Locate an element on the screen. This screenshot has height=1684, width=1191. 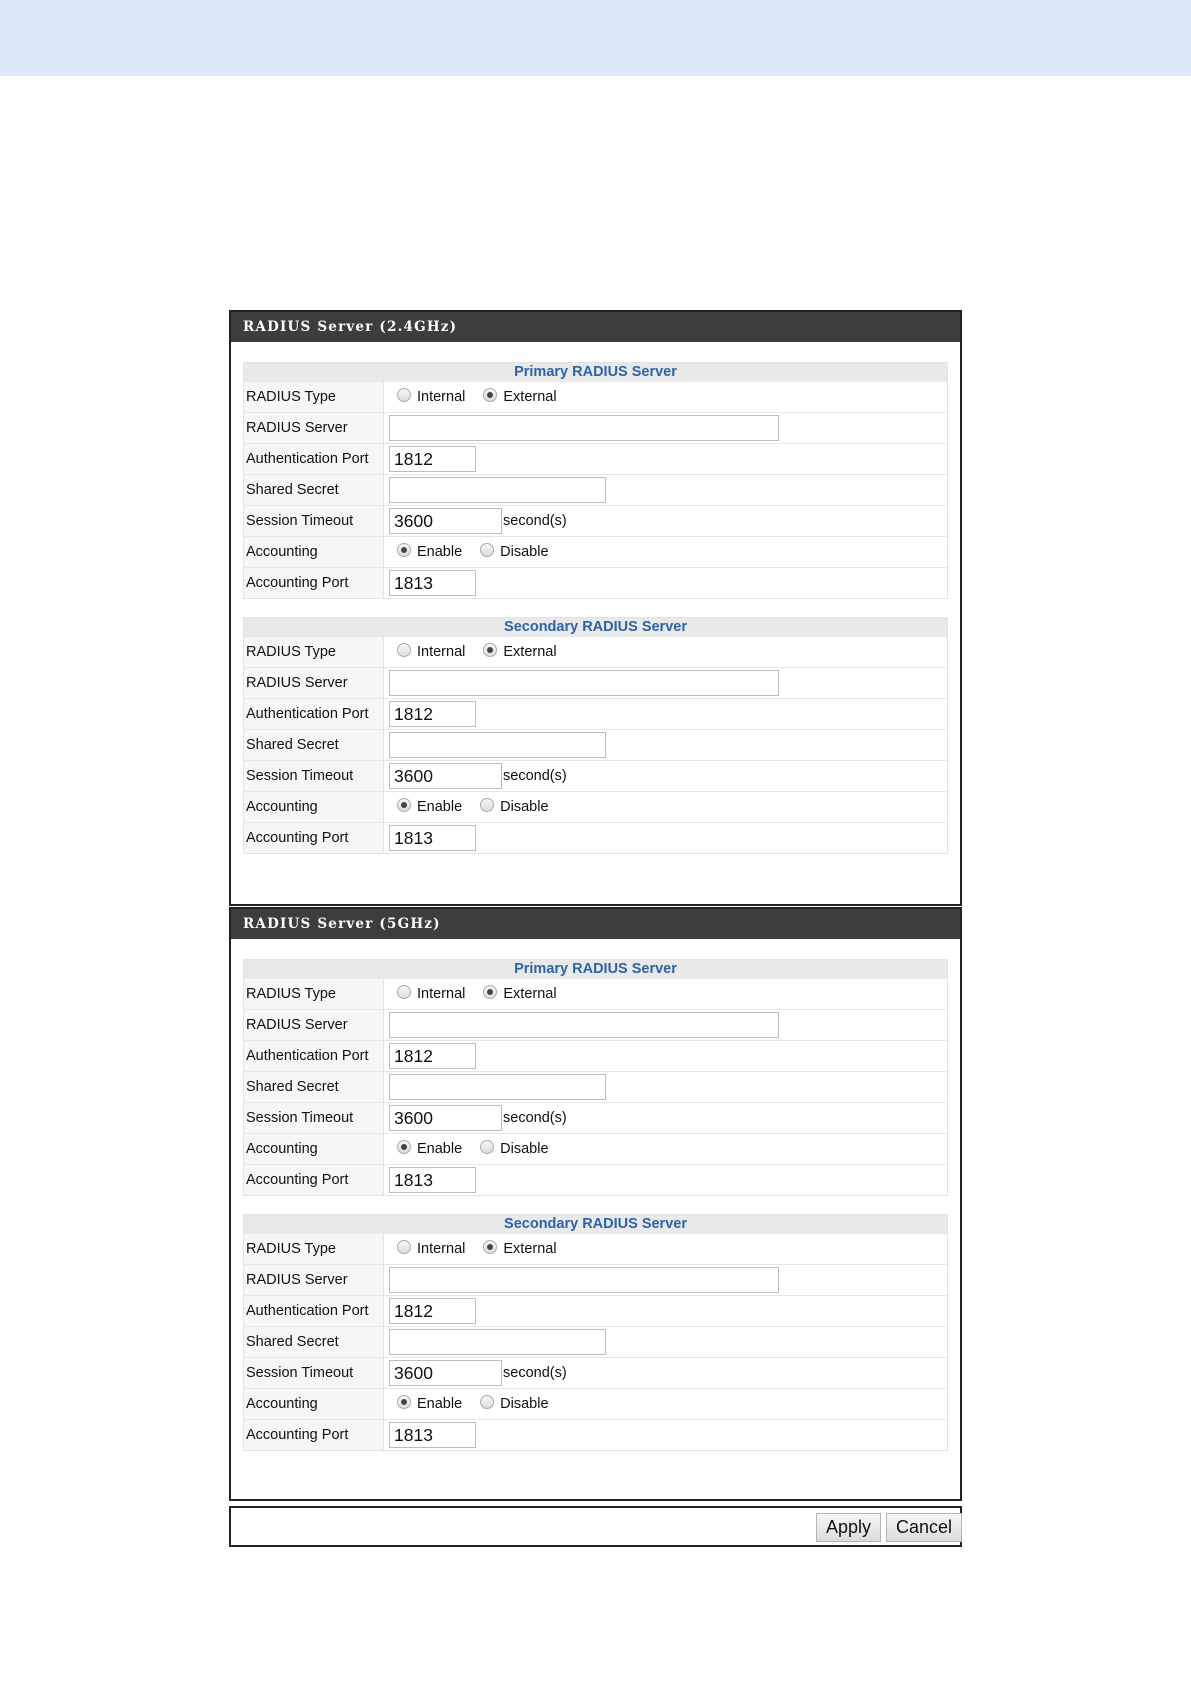
shared-secret-label: Shared Secret is located at coordinates (314, 1087).